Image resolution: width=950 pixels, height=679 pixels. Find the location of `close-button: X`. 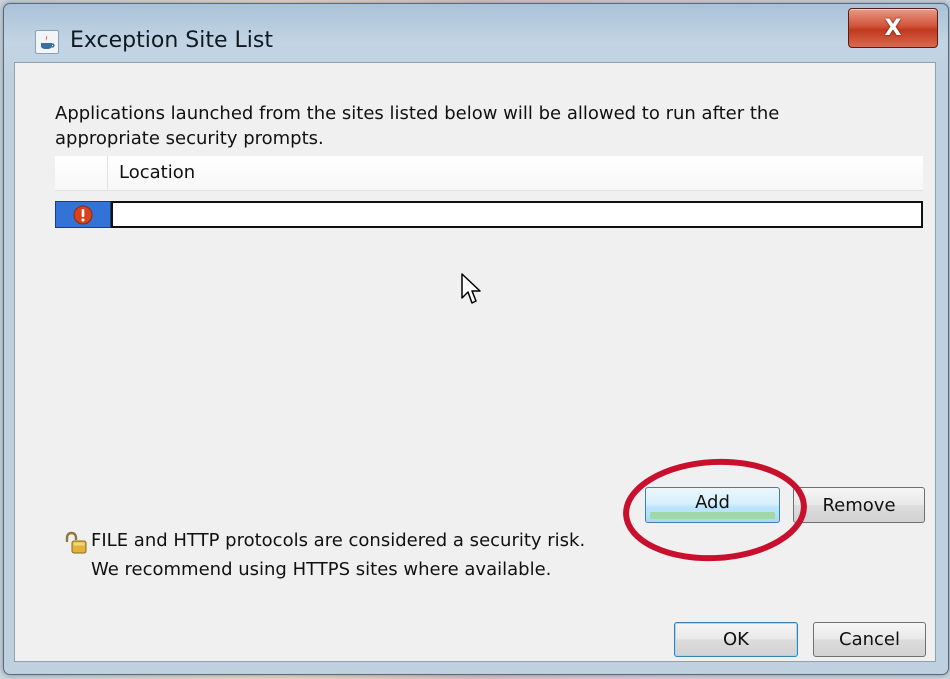

close-button: X is located at coordinates (893, 28).